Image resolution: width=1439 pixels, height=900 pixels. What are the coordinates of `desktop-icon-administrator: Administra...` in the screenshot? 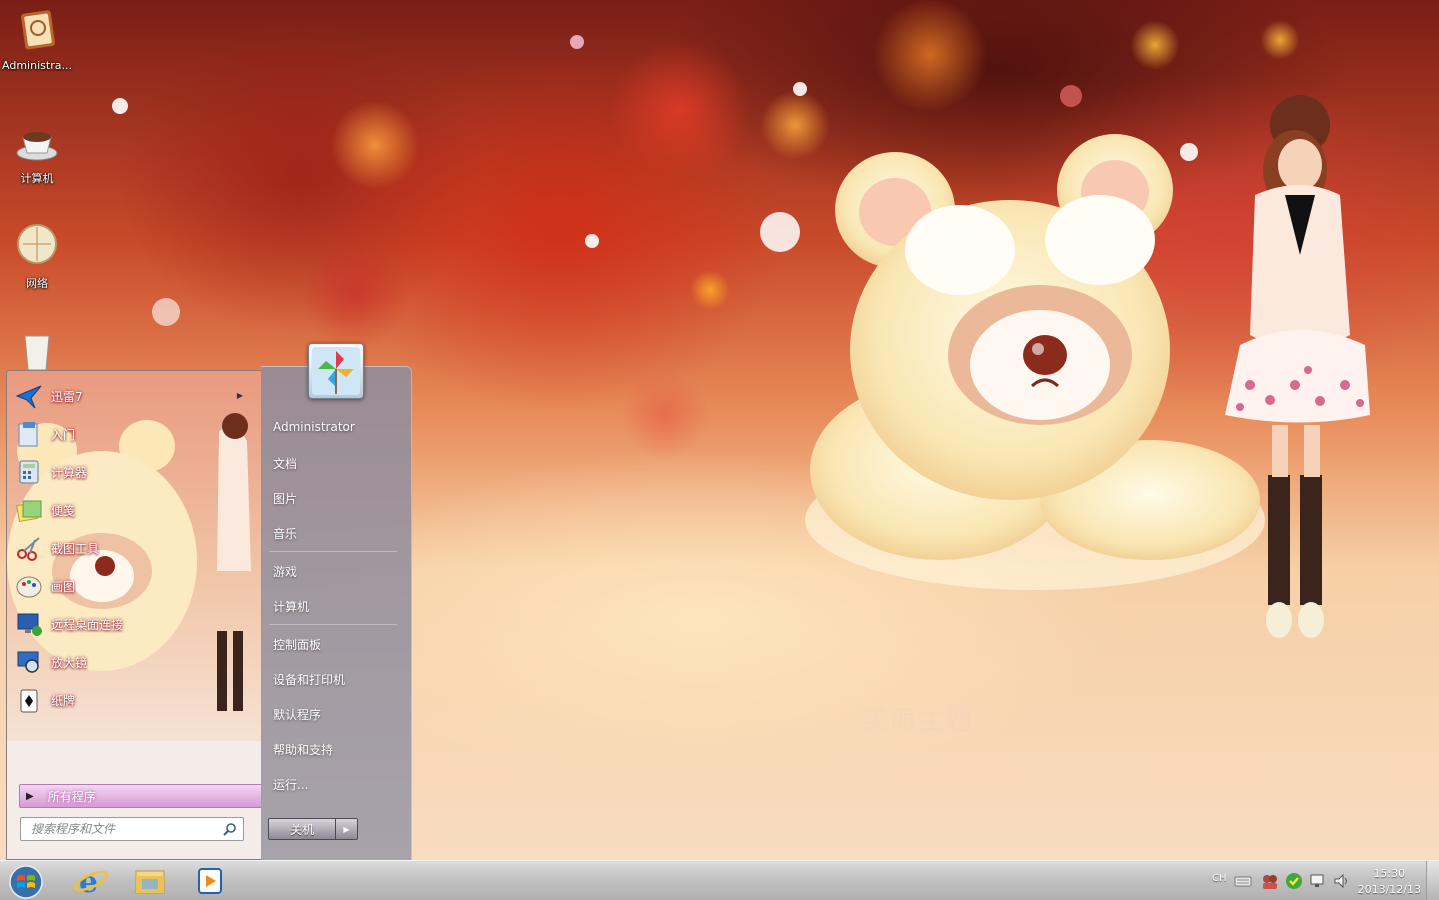 It's located at (37, 39).